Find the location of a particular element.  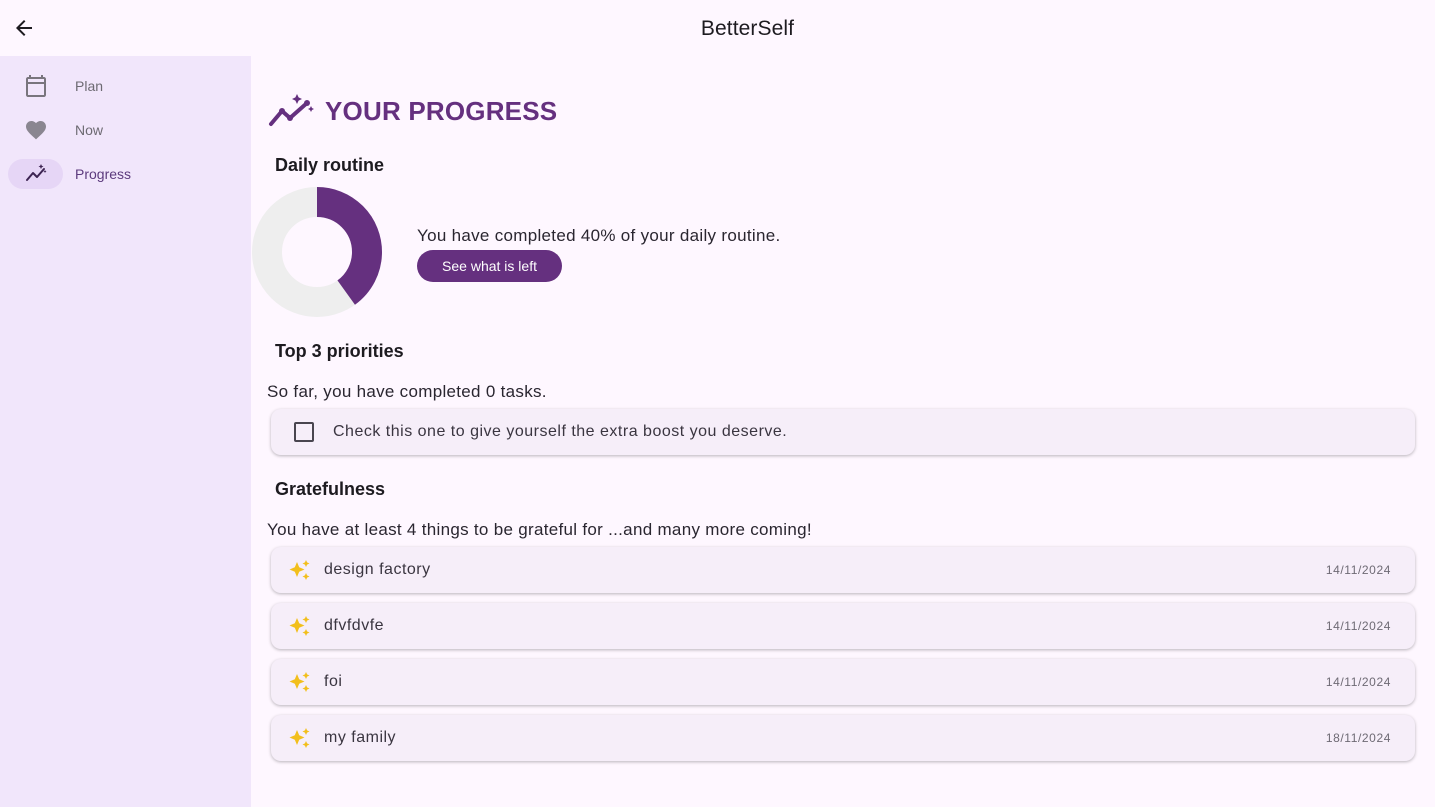

app-bar: BetterSelf is located at coordinates (717, 28).